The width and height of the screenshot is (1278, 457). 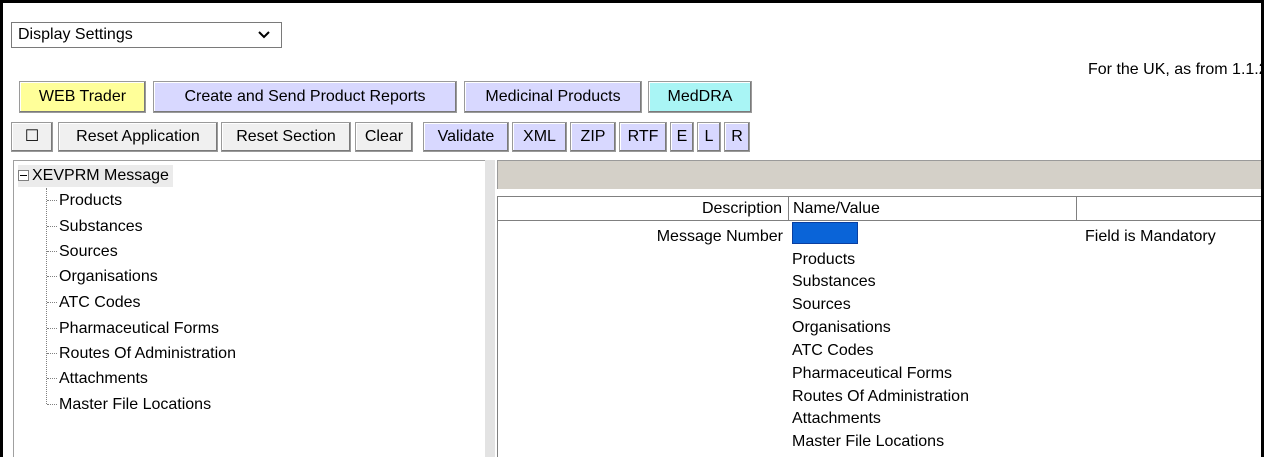 I want to click on tree-item-products: Products, so click(x=84, y=201).